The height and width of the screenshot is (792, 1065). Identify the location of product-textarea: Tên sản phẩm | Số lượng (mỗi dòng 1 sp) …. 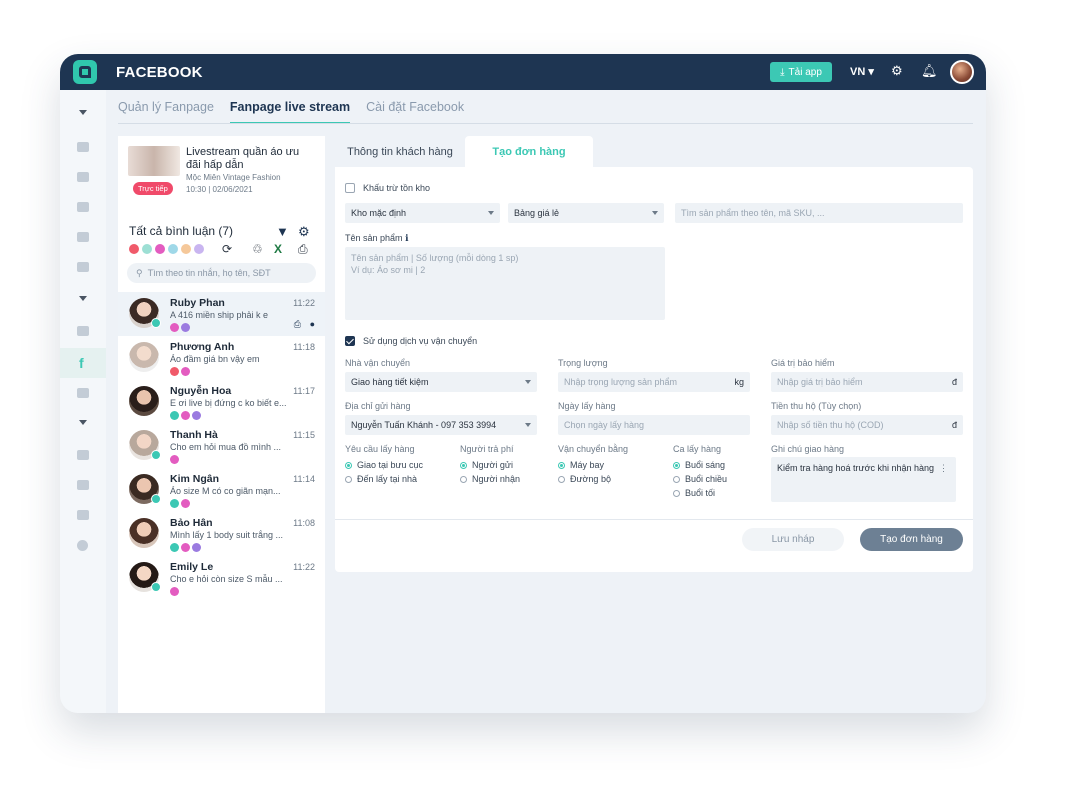
(505, 283).